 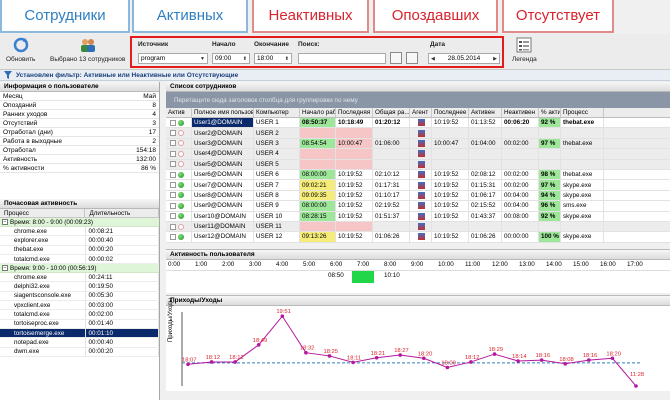 I want to click on hourly-row: chrome.exe 00:08:21, so click(x=79, y=232).